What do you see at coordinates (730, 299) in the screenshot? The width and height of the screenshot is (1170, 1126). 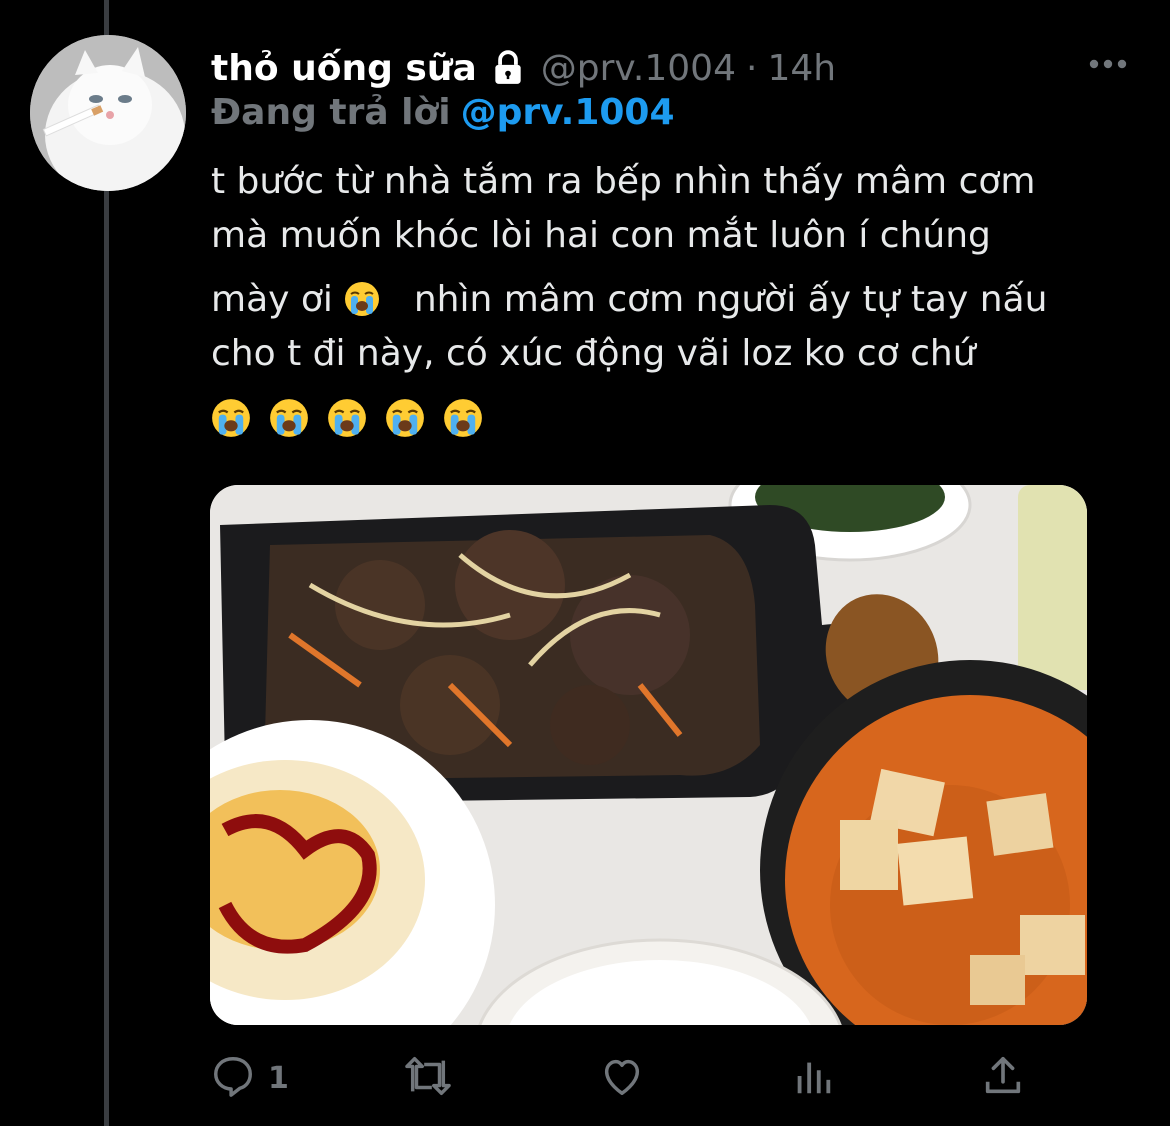 I see `tweet-text-segment: nhìn mâm cơm người ấy tự tay nấu` at bounding box center [730, 299].